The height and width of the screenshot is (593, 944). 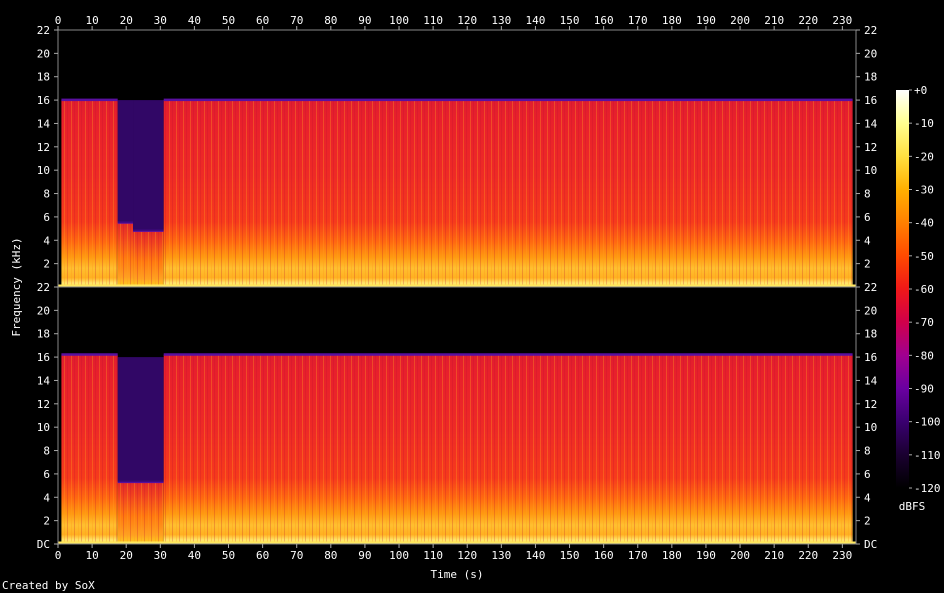 I want to click on x-tick-label-bottom: 100, so click(x=399, y=555).